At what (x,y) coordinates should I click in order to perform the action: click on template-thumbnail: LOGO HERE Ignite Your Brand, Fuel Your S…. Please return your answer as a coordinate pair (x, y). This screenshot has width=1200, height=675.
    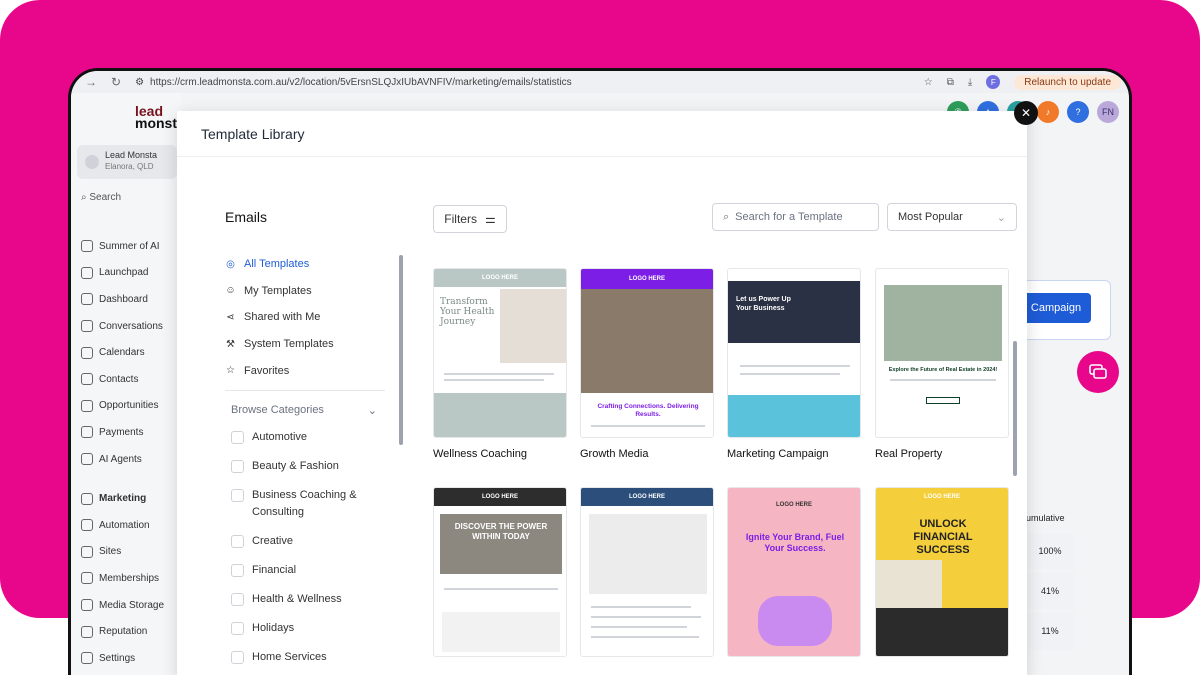
    Looking at the image, I should click on (794, 572).